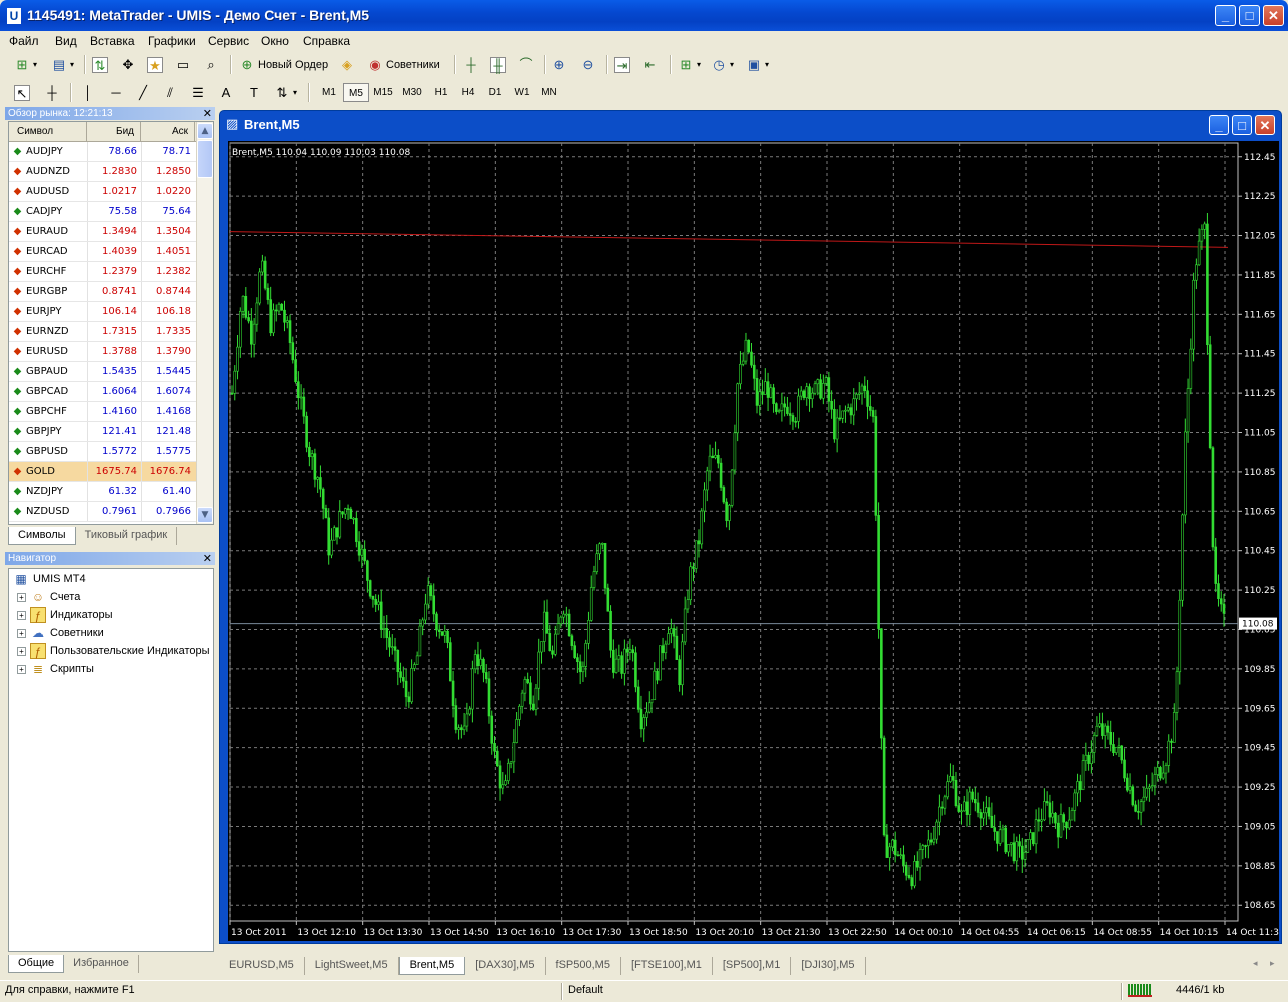  I want to click on nav-item-custom-indicators: + ƒ Пользовательские Индикаторы, so click(113, 651).